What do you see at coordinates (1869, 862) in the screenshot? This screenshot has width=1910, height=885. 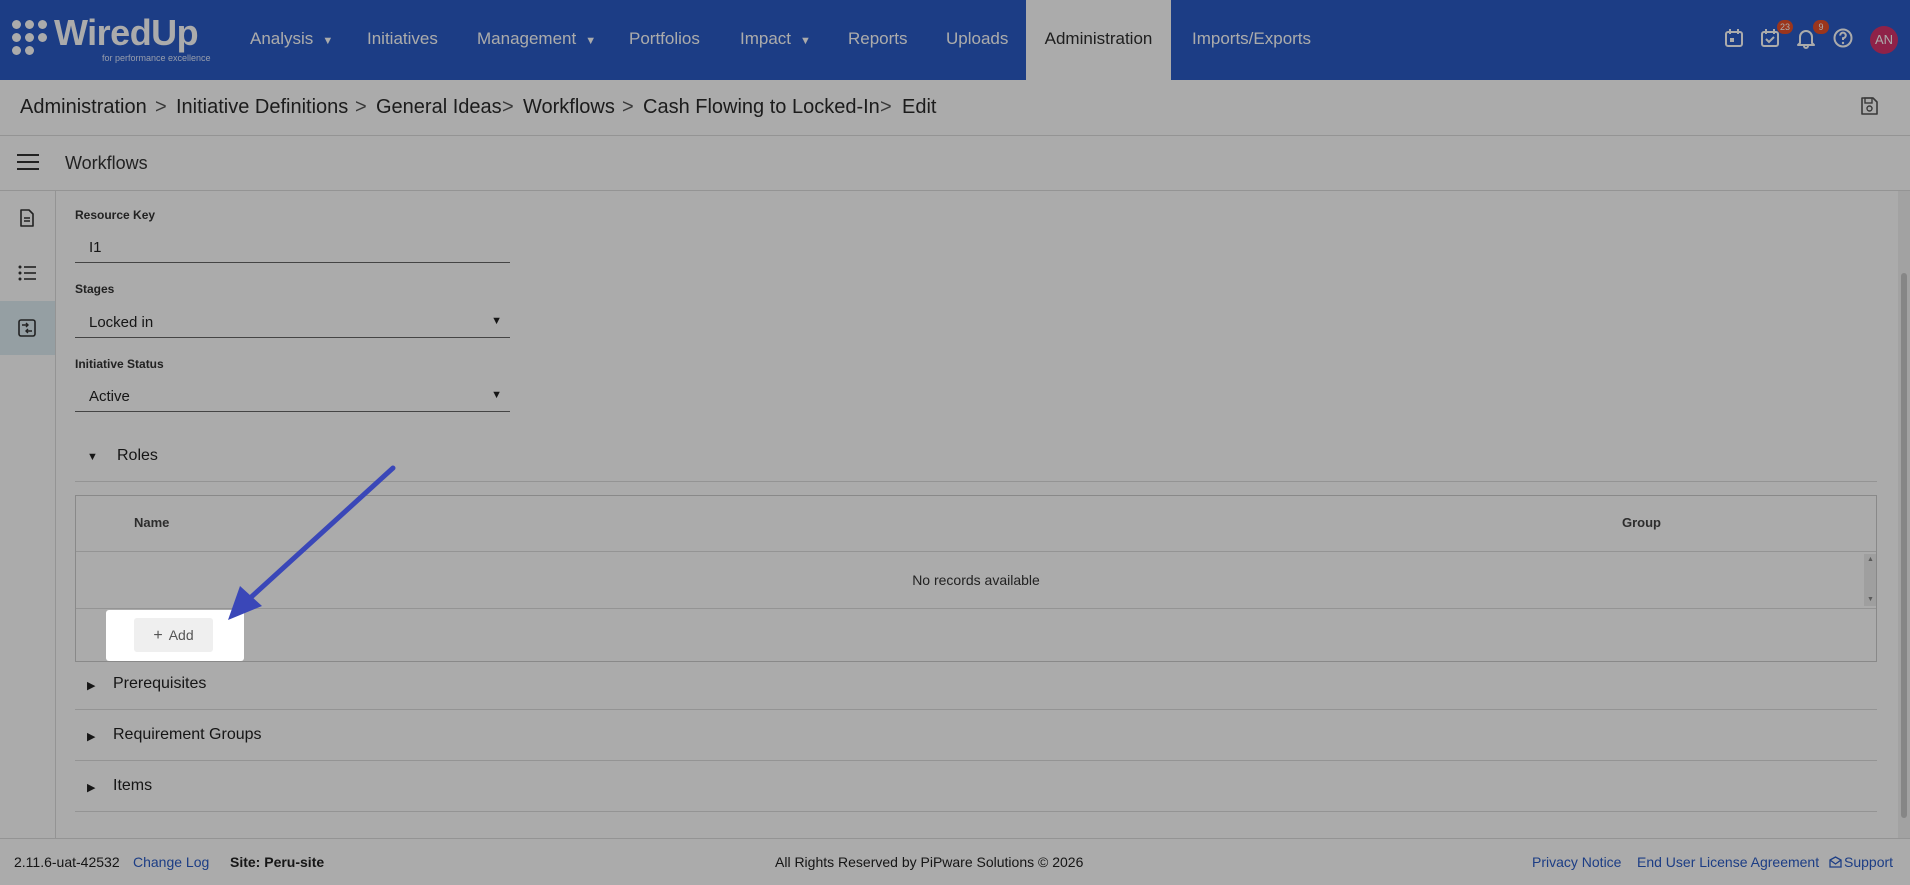 I see `support-label: Support` at bounding box center [1869, 862].